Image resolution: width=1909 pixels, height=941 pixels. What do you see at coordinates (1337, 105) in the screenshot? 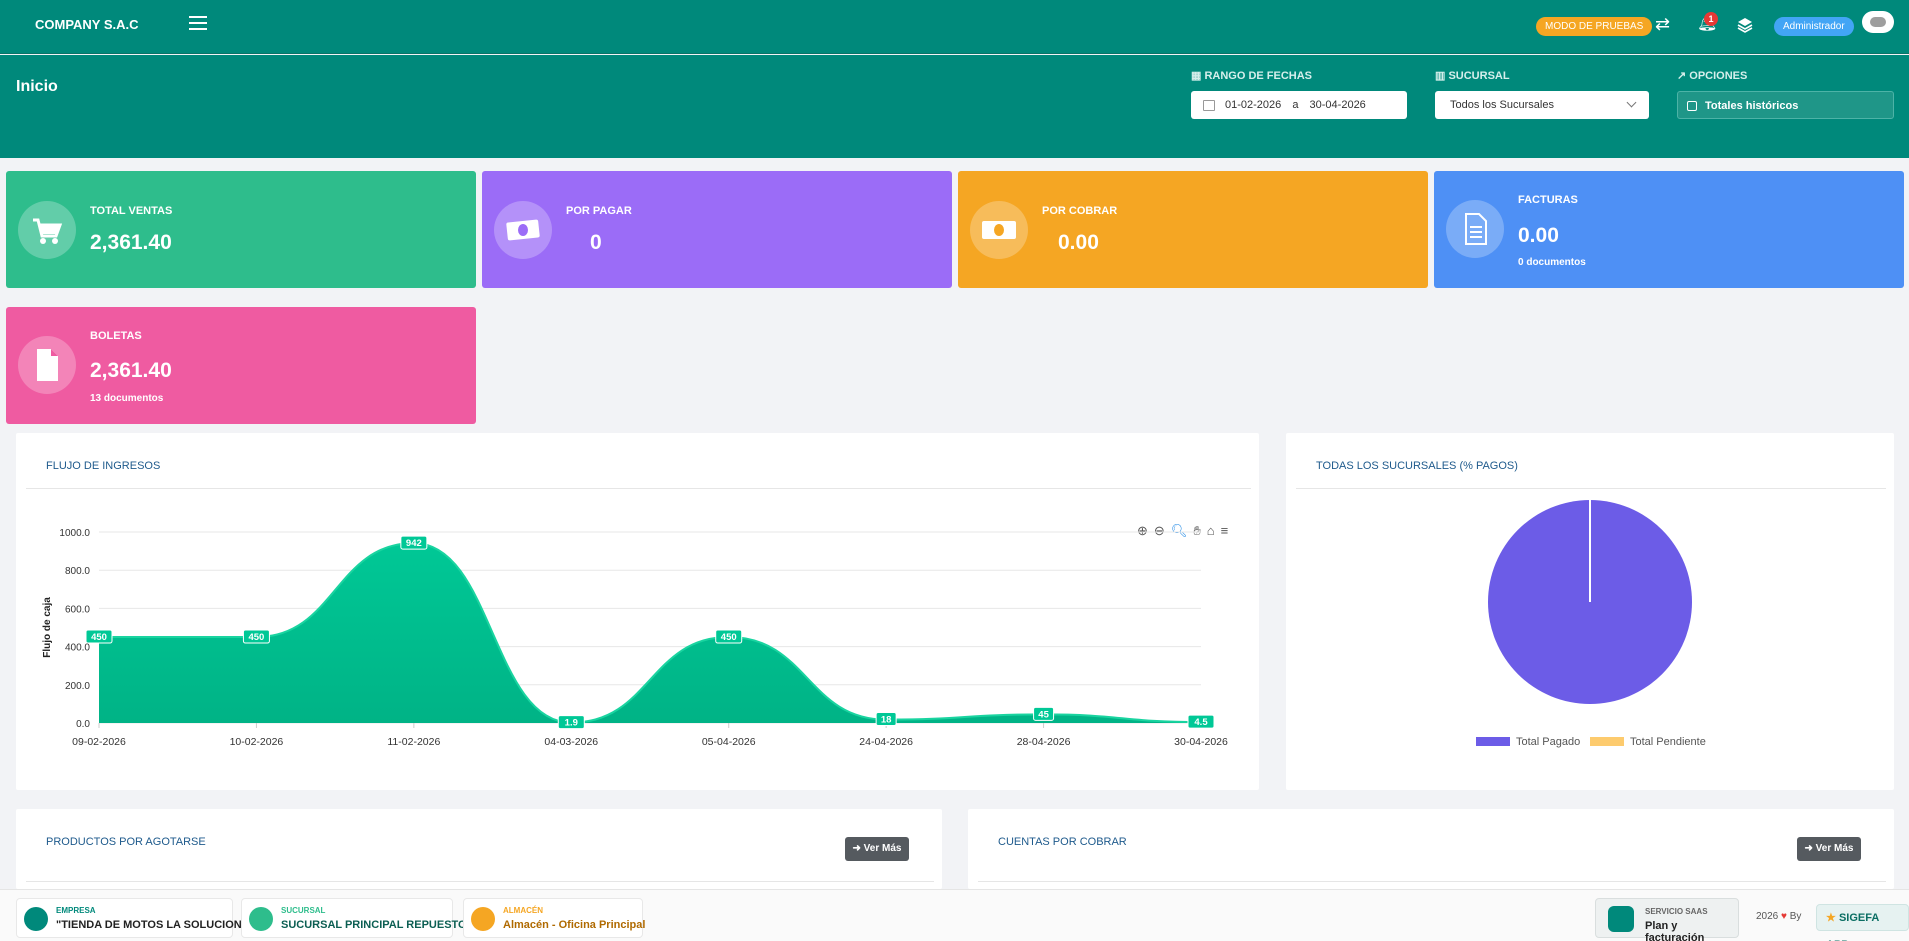
I see `date-to: 30-04-2026` at bounding box center [1337, 105].